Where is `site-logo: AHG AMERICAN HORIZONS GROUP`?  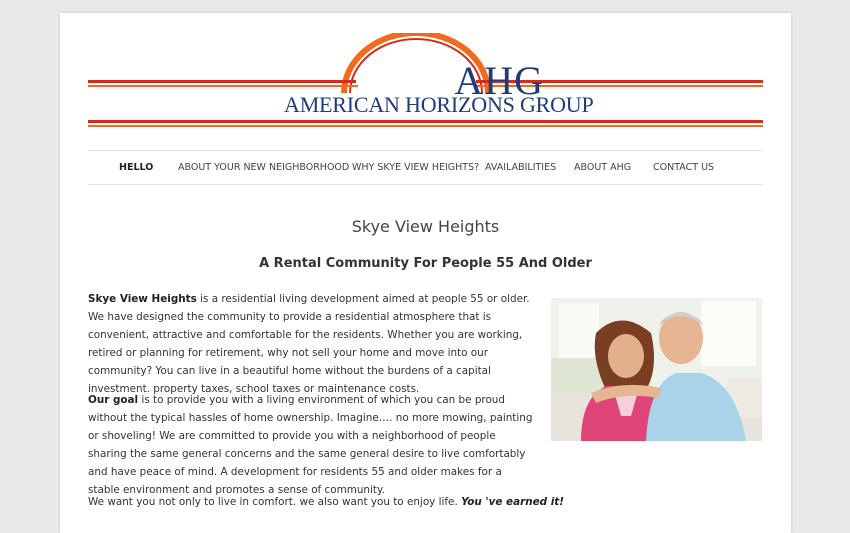
site-logo: AHG AMERICAN HORIZONS GROUP is located at coordinates (425, 83).